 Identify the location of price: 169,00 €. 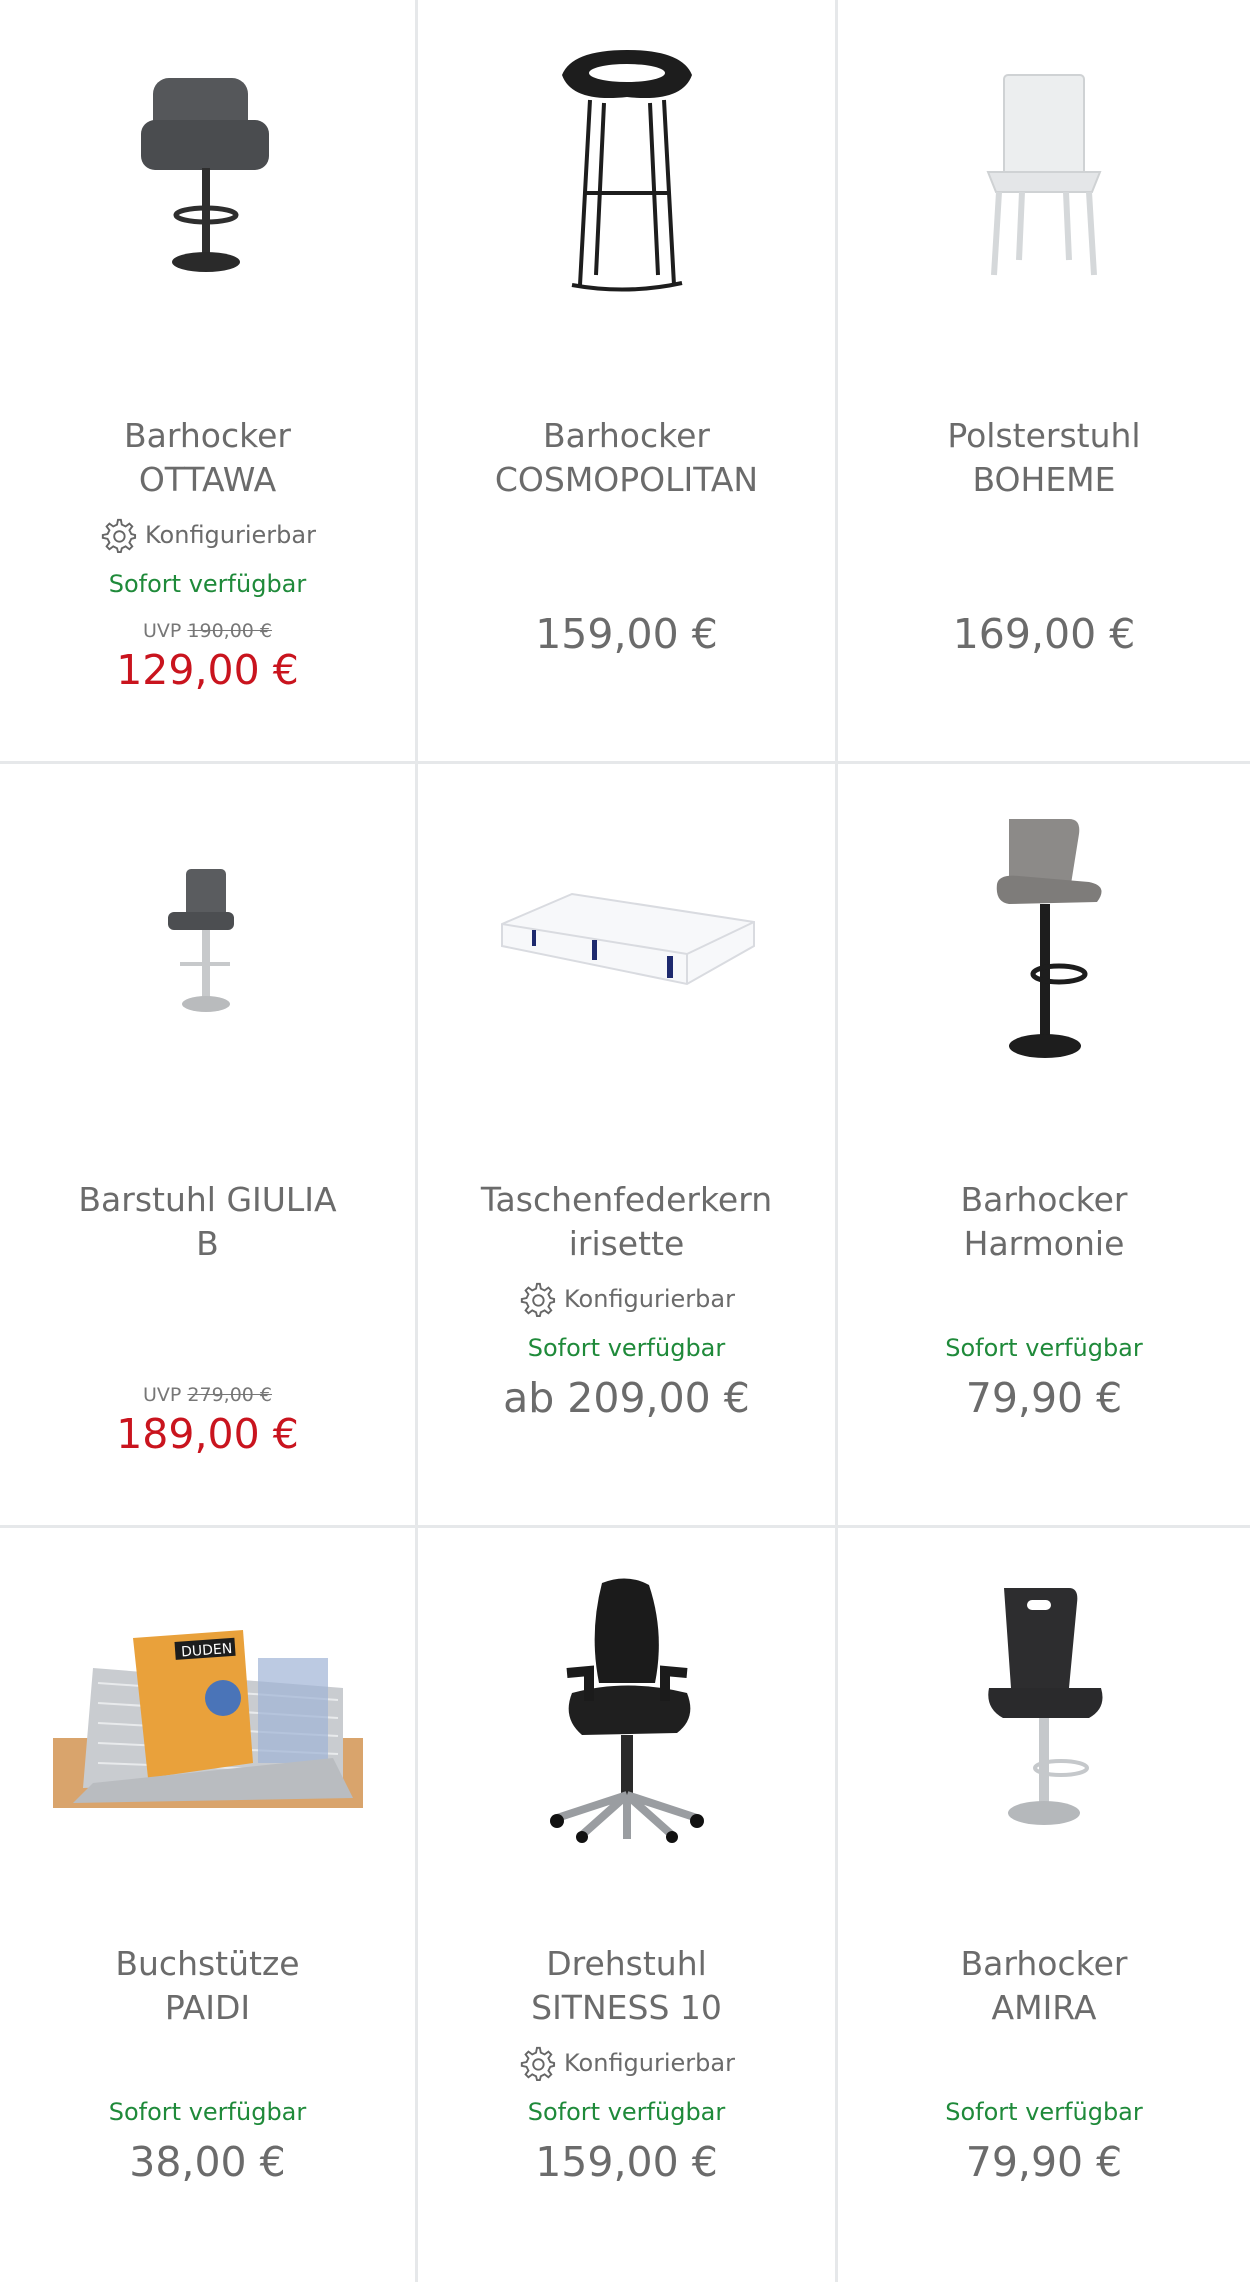
(1044, 634).